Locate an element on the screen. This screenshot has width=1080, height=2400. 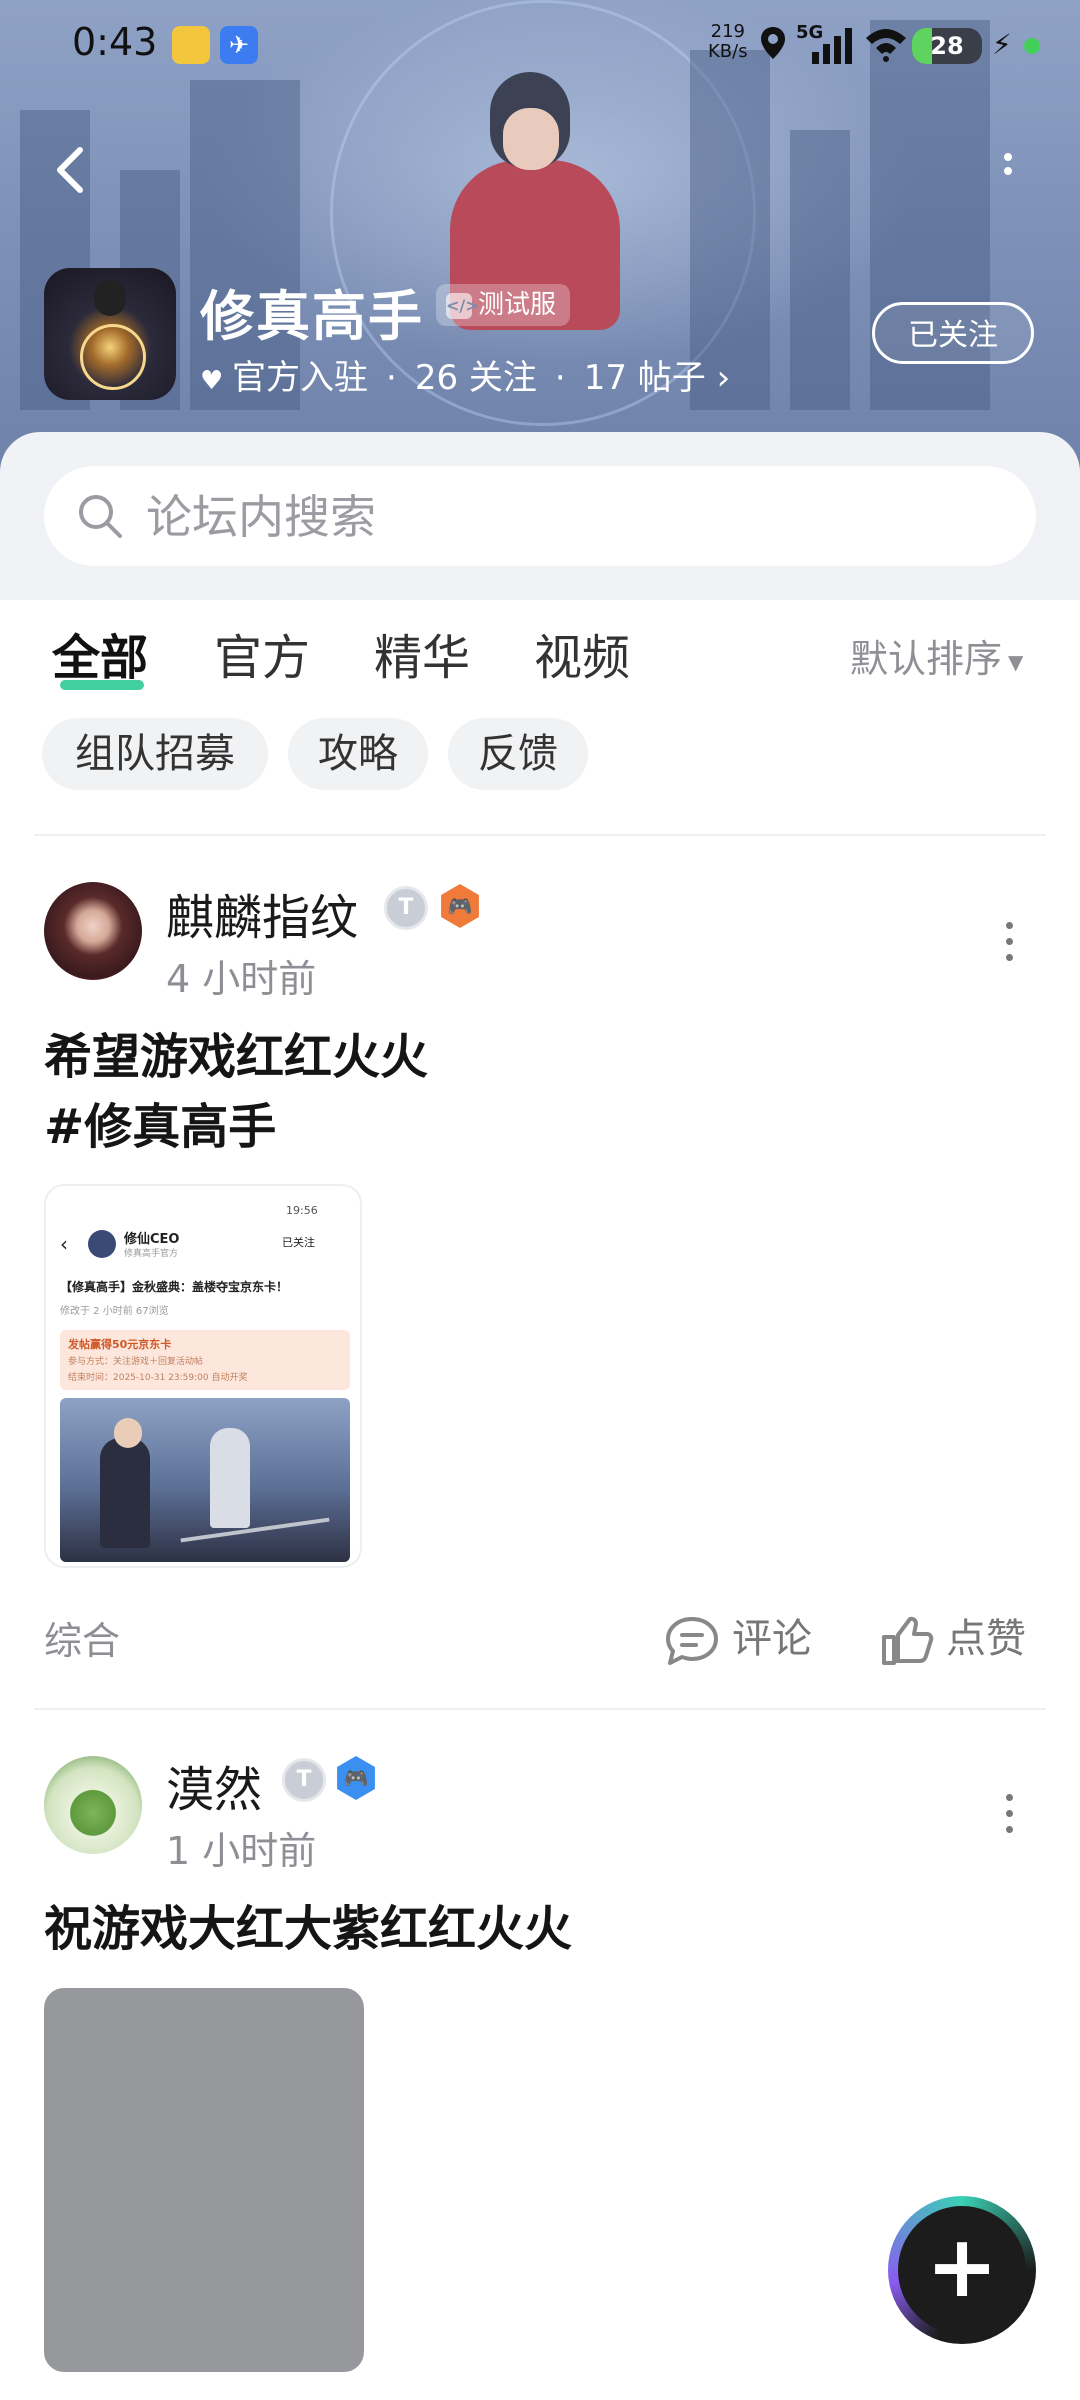
chevron-right-icon: › is located at coordinates (718, 378).